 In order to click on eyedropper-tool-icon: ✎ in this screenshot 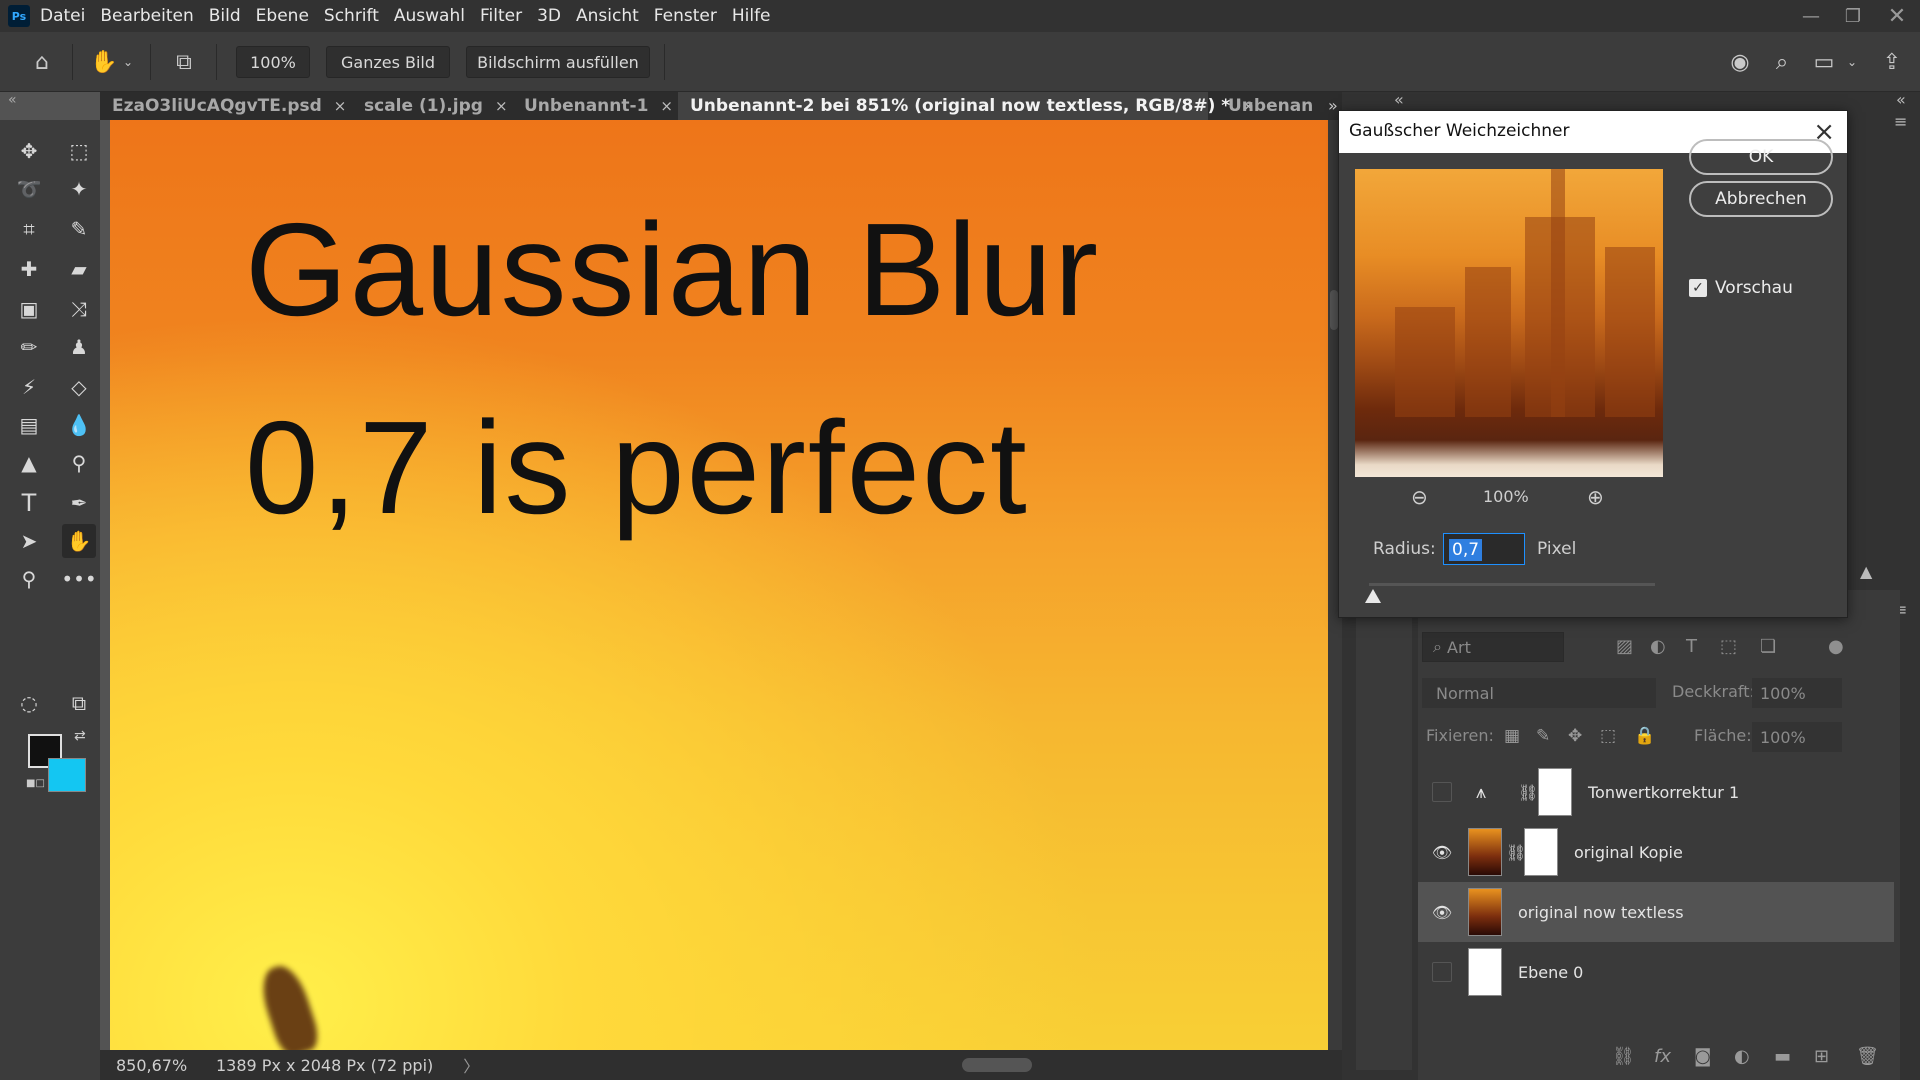, I will do `click(79, 229)`.